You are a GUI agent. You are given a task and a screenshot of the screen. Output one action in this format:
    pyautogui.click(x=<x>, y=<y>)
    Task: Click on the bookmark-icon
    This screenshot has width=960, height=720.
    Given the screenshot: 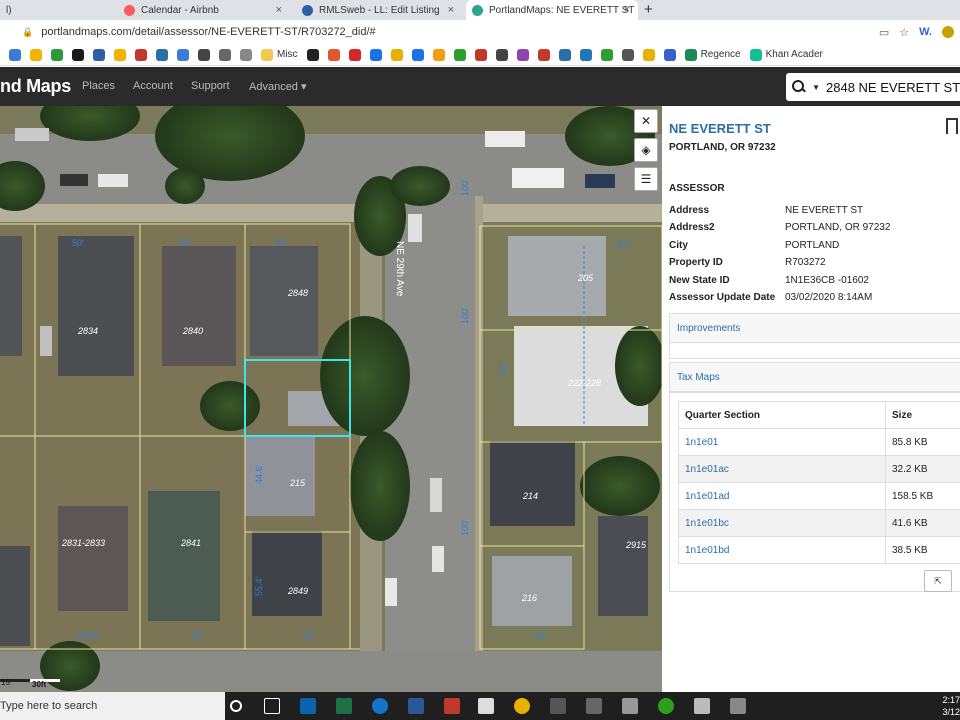 What is the action you would take?
    pyautogui.click(x=952, y=126)
    